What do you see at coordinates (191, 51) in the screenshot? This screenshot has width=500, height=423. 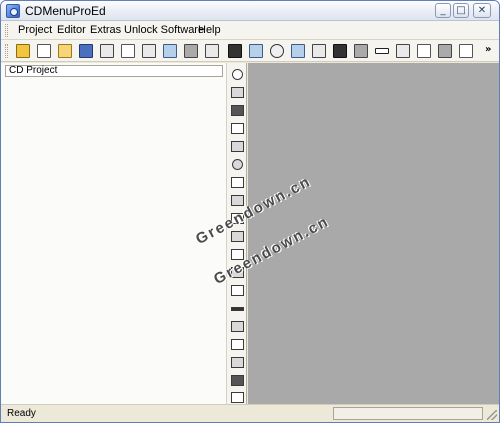 I see `test-run-icon` at bounding box center [191, 51].